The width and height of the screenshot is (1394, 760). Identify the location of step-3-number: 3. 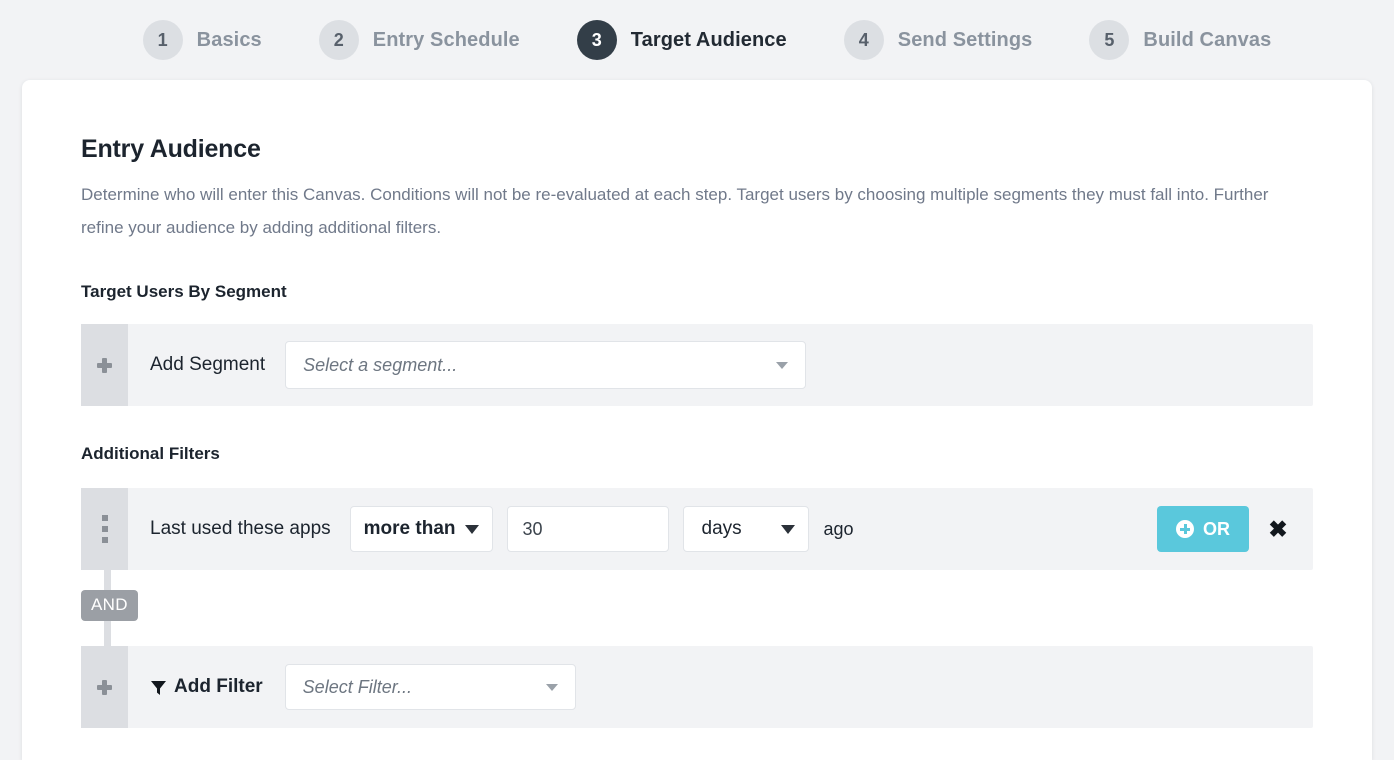
(596, 40).